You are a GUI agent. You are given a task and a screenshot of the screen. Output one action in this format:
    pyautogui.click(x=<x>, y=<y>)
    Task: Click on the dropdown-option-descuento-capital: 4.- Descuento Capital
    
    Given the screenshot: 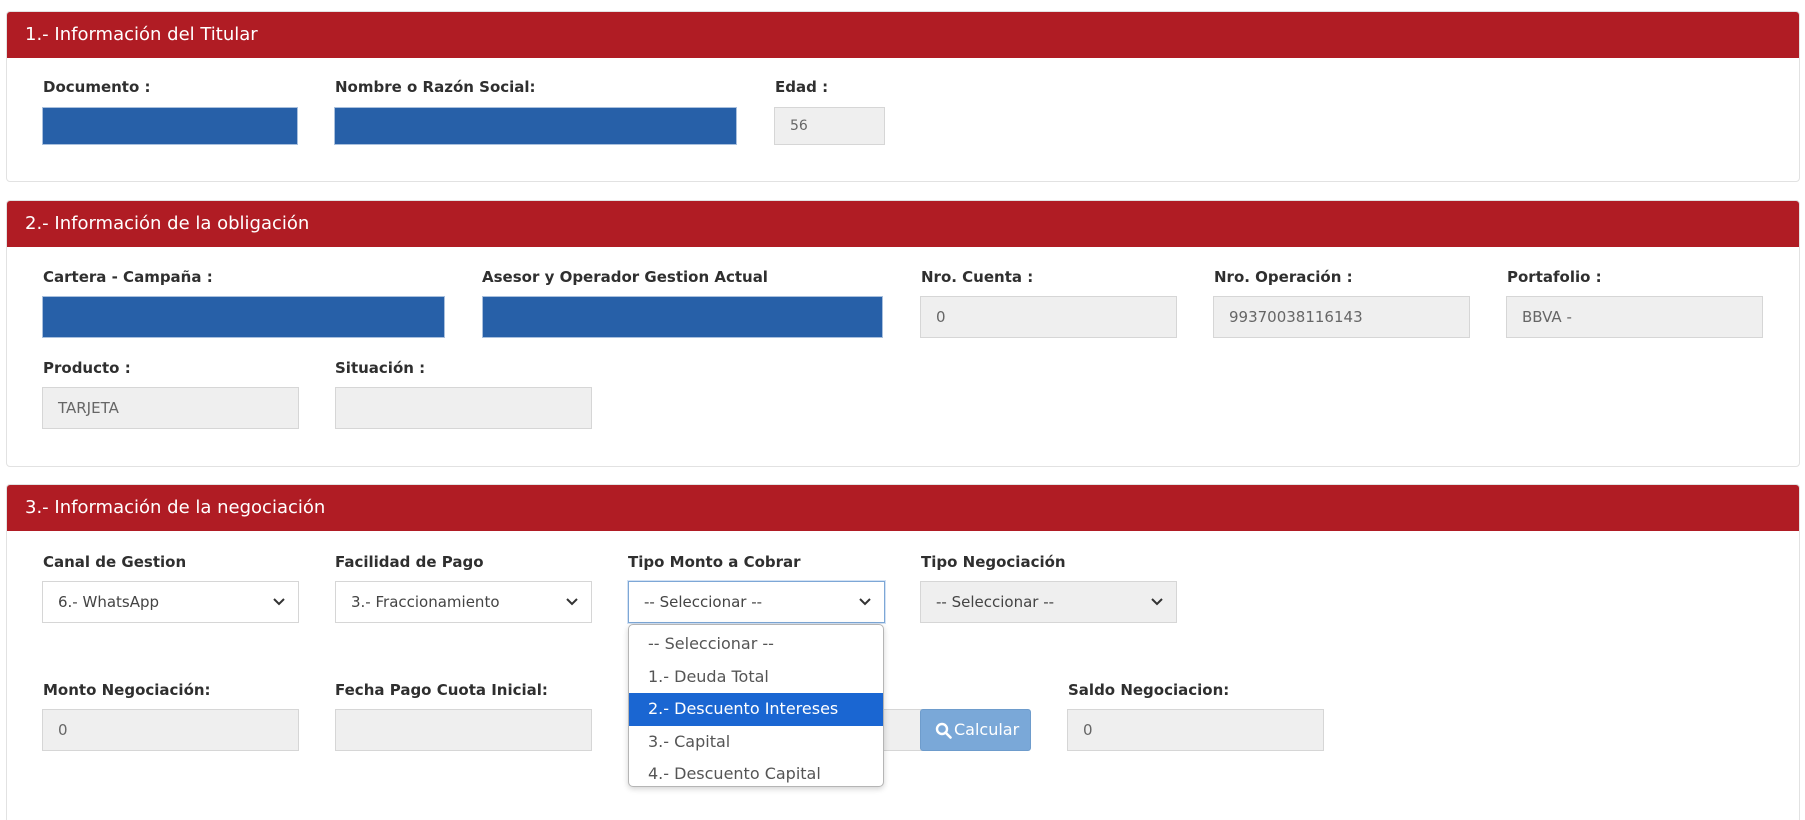 What is the action you would take?
    pyautogui.click(x=756, y=772)
    